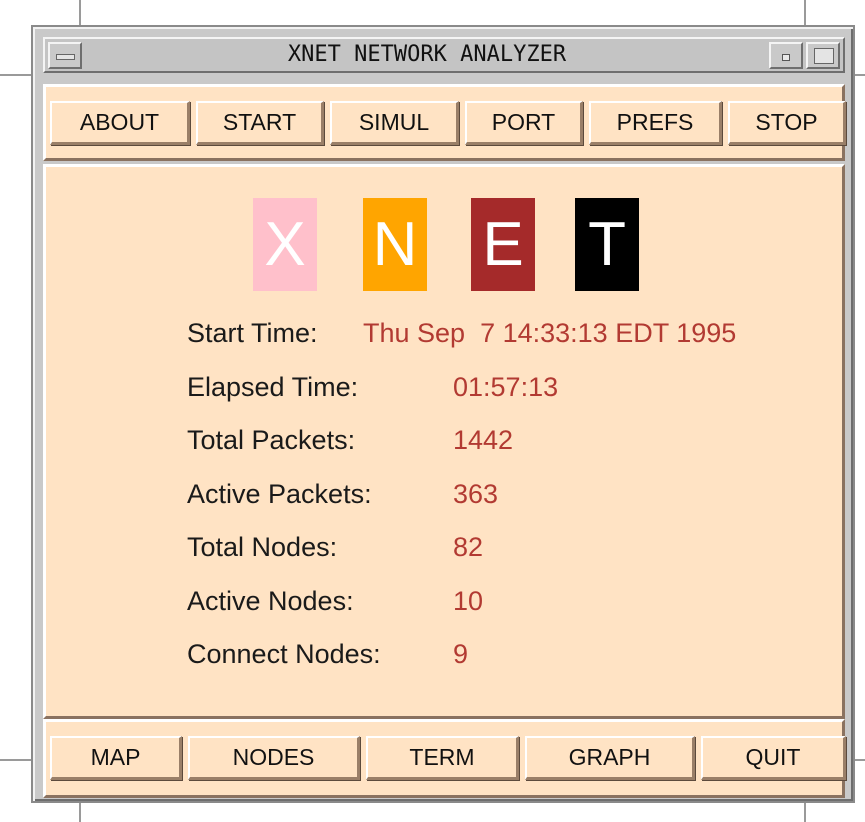 This screenshot has height=822, width=865. I want to click on term-button: TERM, so click(442, 758).